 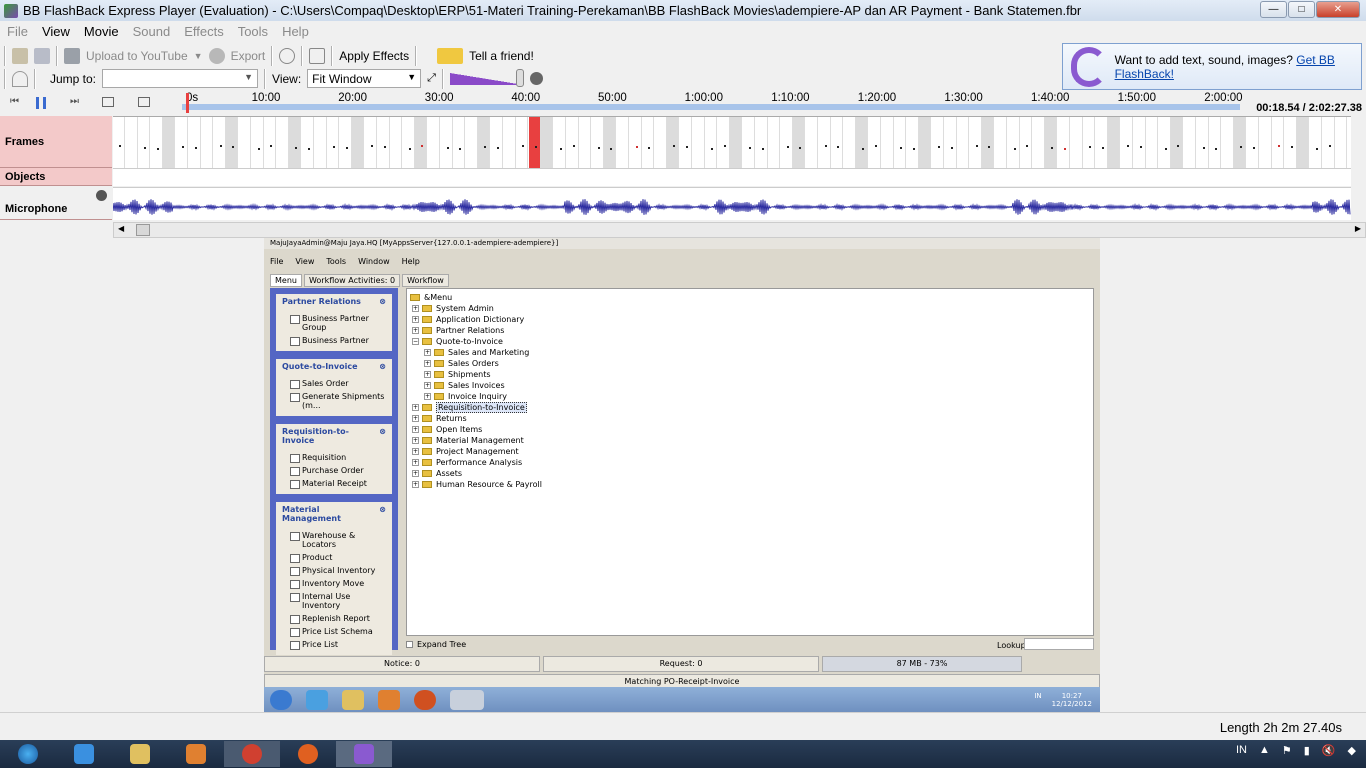 I want to click on rec-menu-item: Window, so click(x=374, y=261).